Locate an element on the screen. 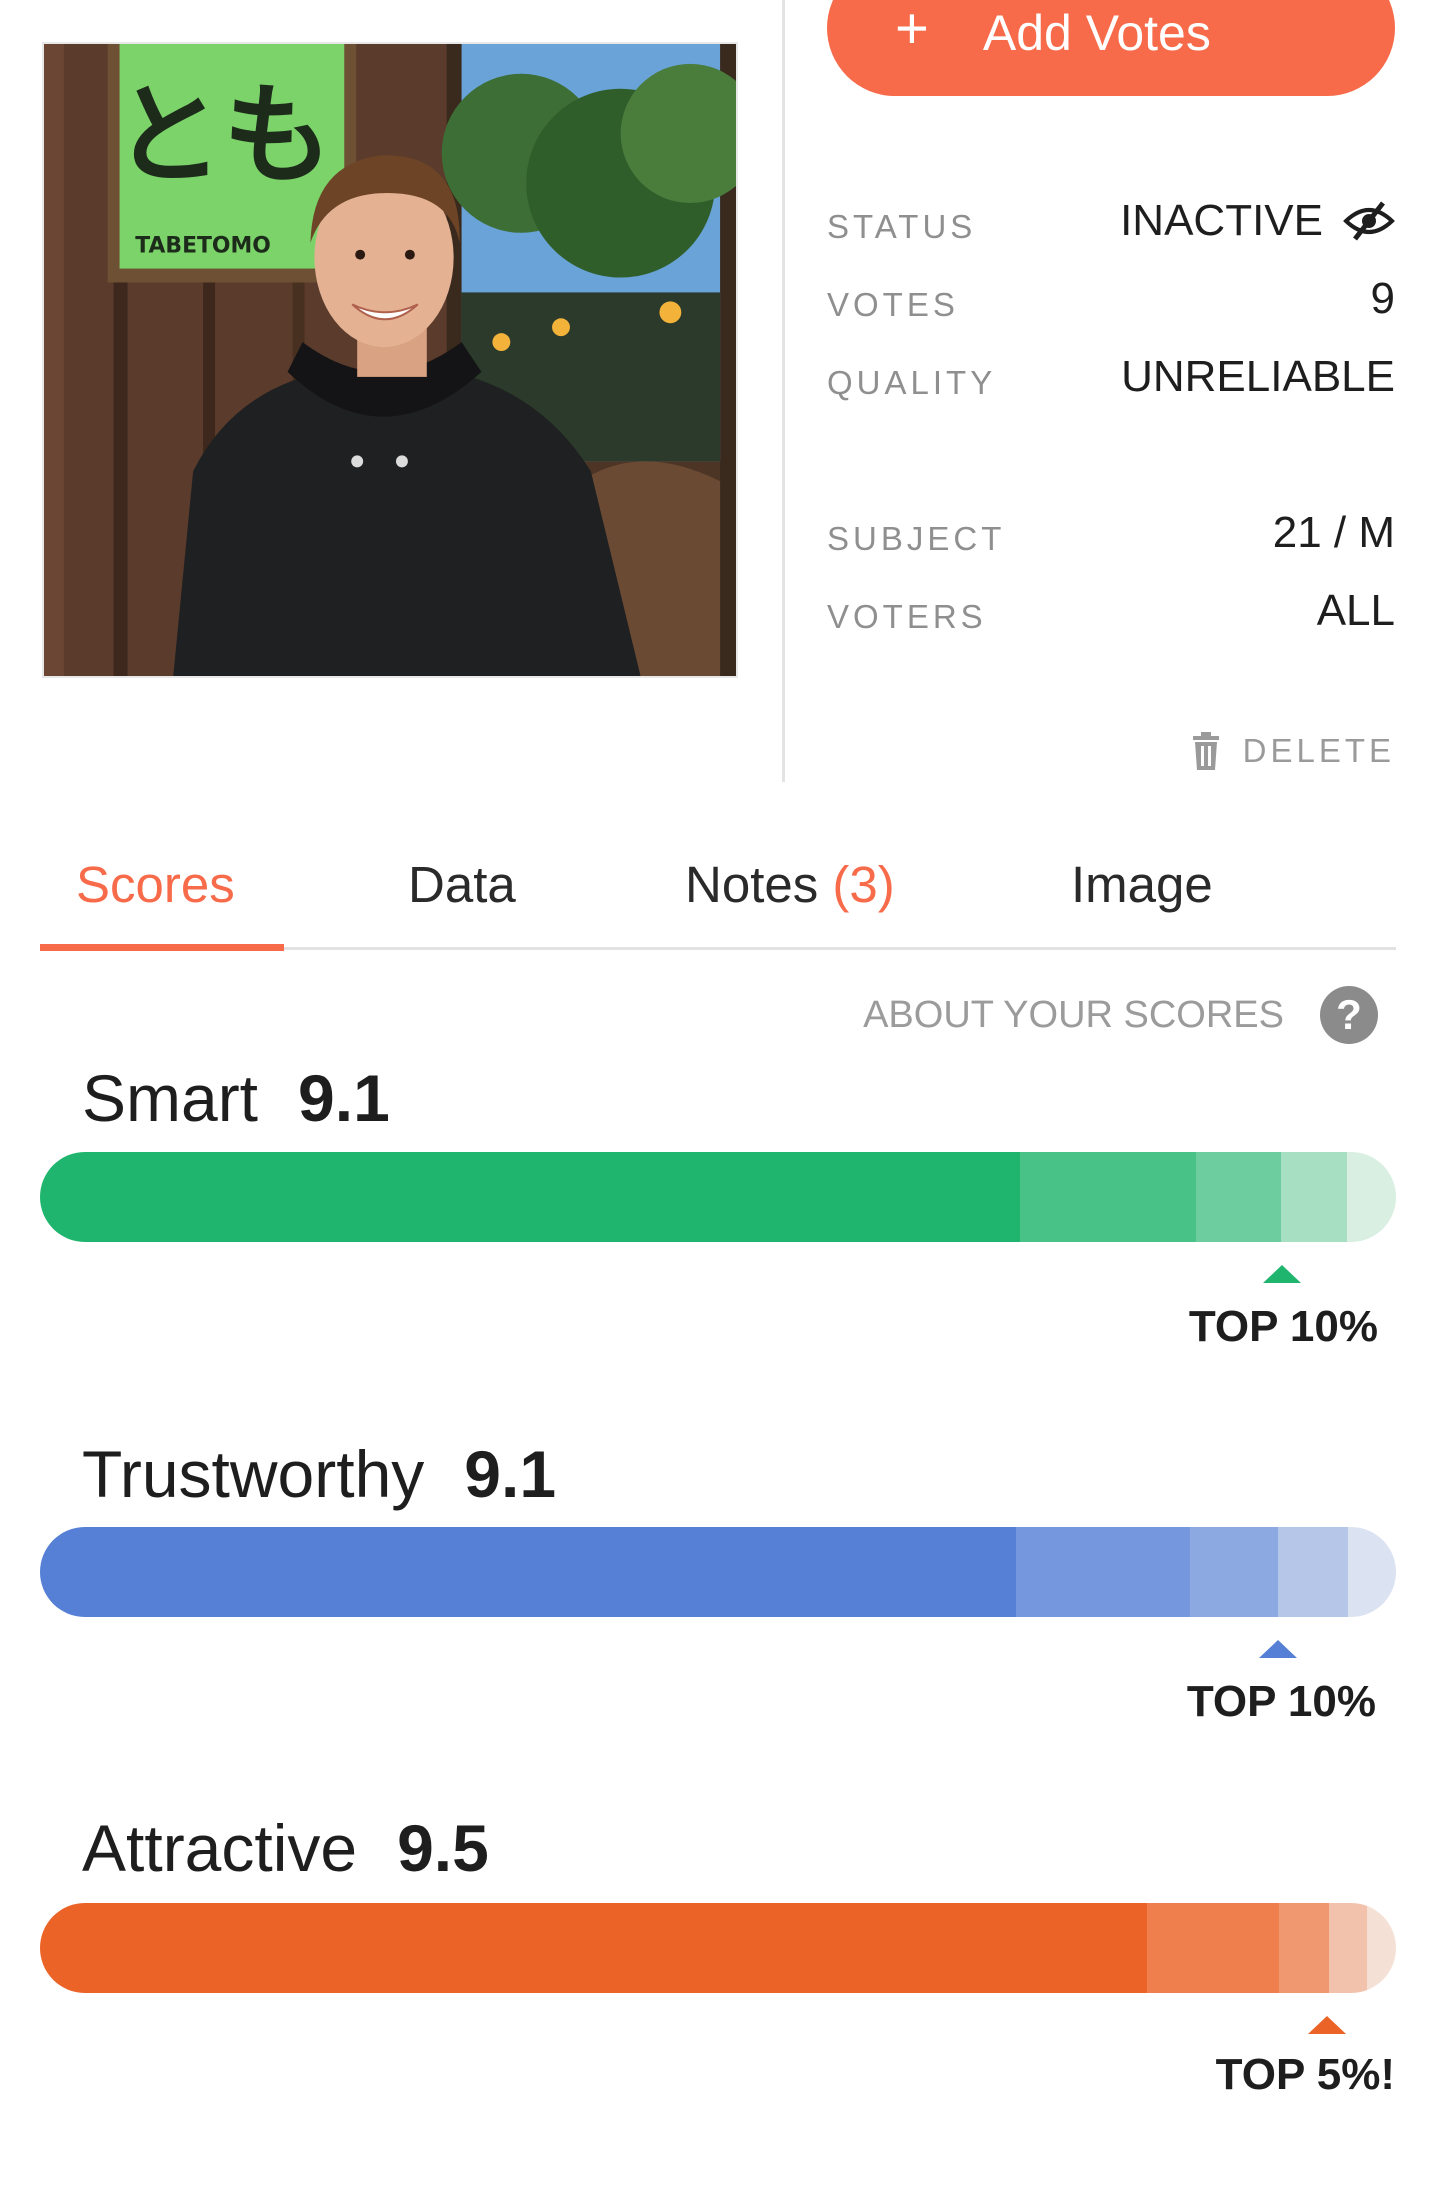  tab-notes: Notes (3) is located at coordinates (790, 903).